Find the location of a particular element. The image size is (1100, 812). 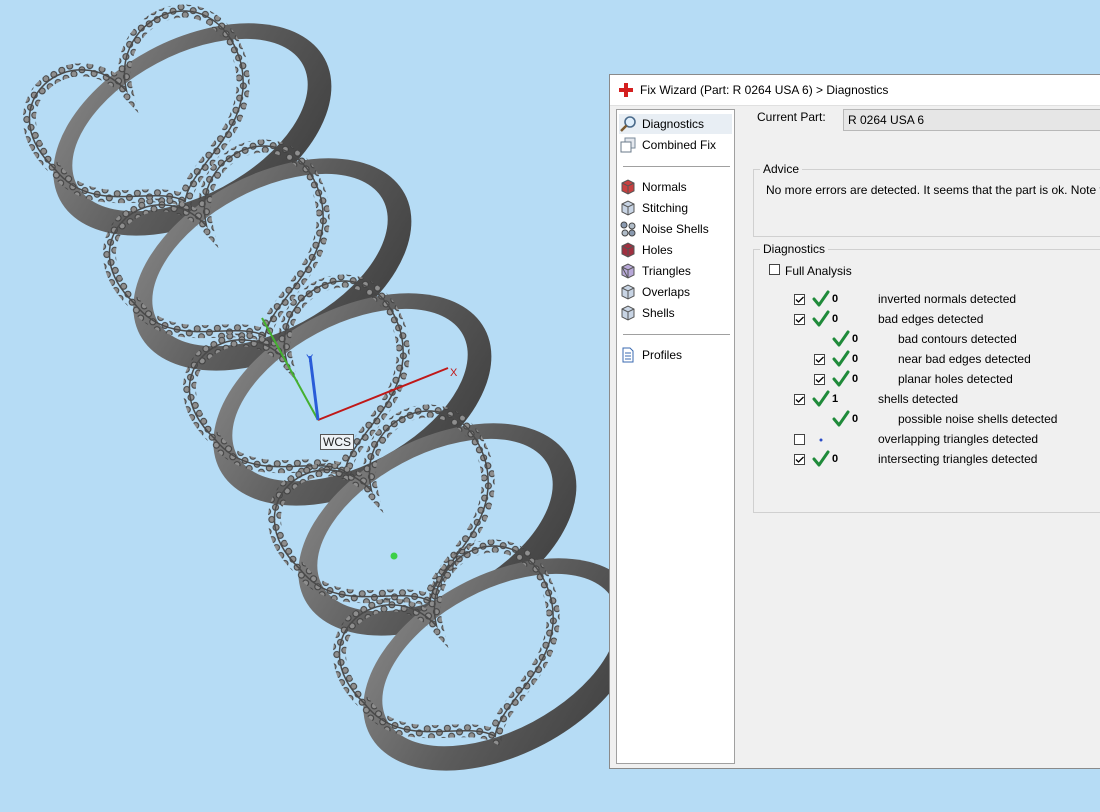

nav-item-diagnostics: Diagnostics is located at coordinates (675, 124).